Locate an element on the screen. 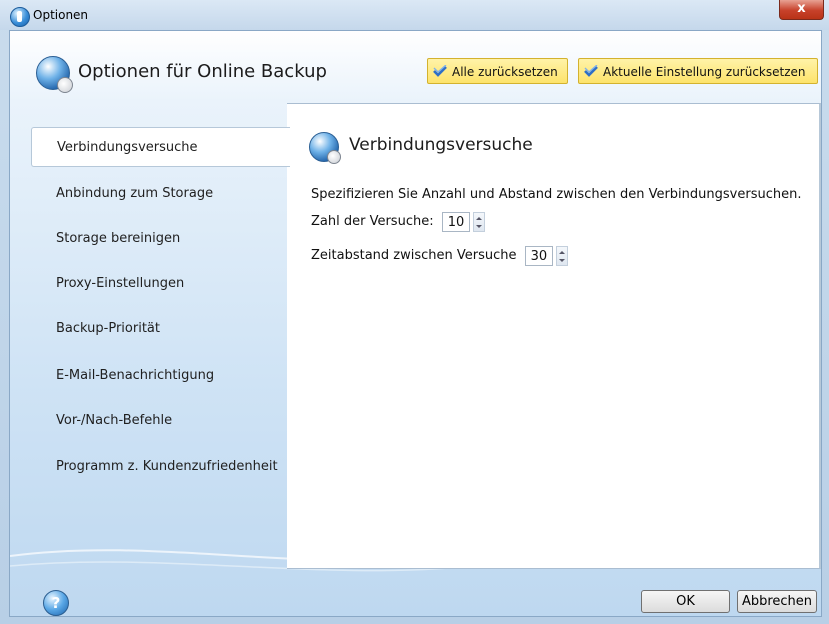 This screenshot has width=829, height=624. app-icon is located at coordinates (20, 17).